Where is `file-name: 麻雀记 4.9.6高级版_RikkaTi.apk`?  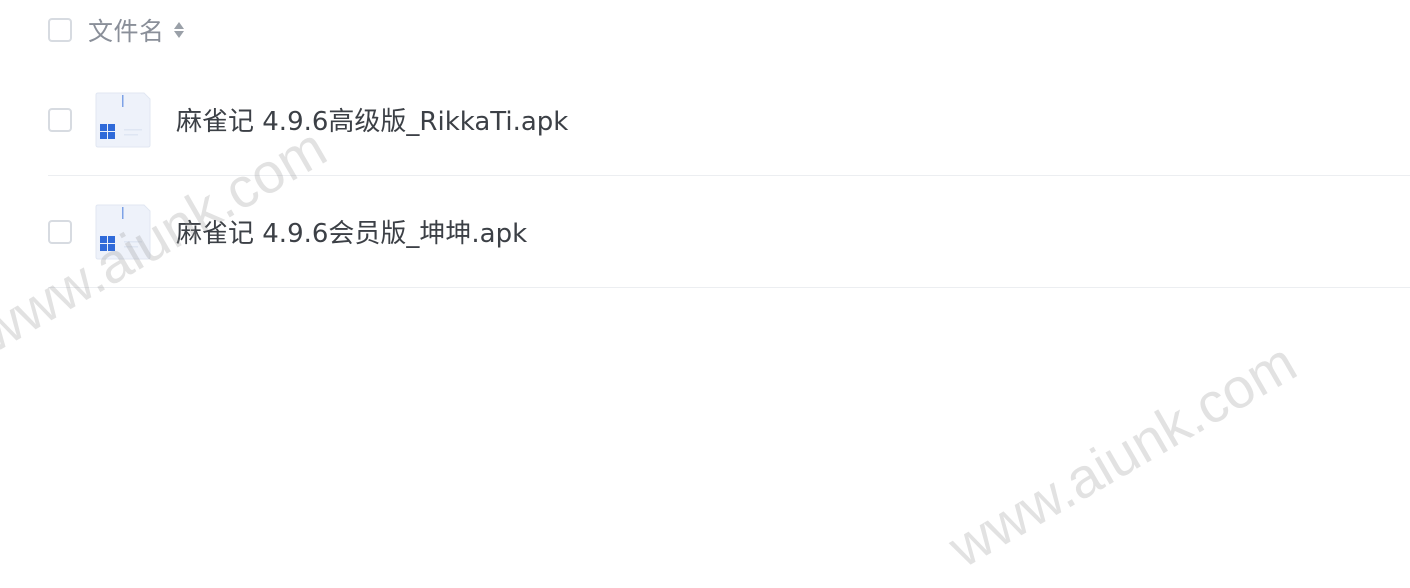
file-name: 麻雀记 4.9.6高级版_RikkaTi.apk is located at coordinates (372, 119).